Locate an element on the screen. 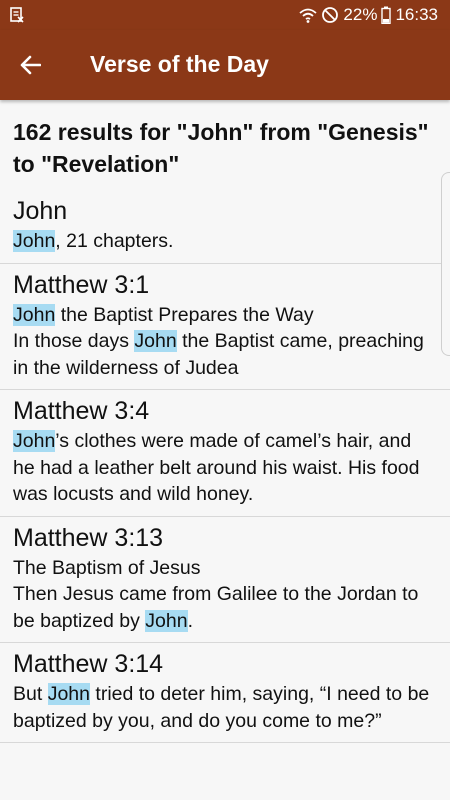 This screenshot has height=800, width=450. result-reference: Matthew 3:4 is located at coordinates (81, 411).